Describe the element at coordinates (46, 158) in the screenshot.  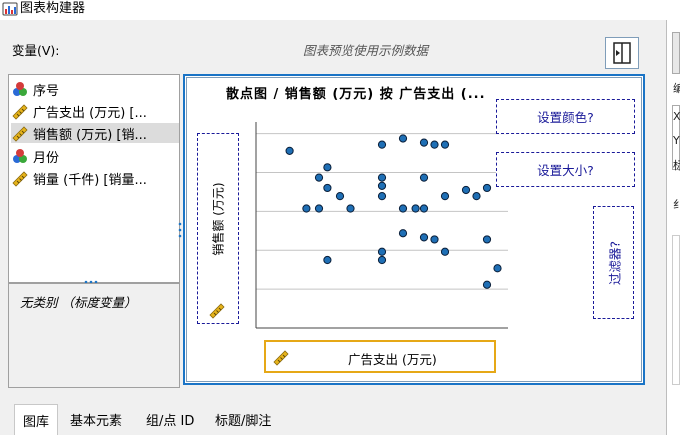
I see `variable-item-label: 月份` at that location.